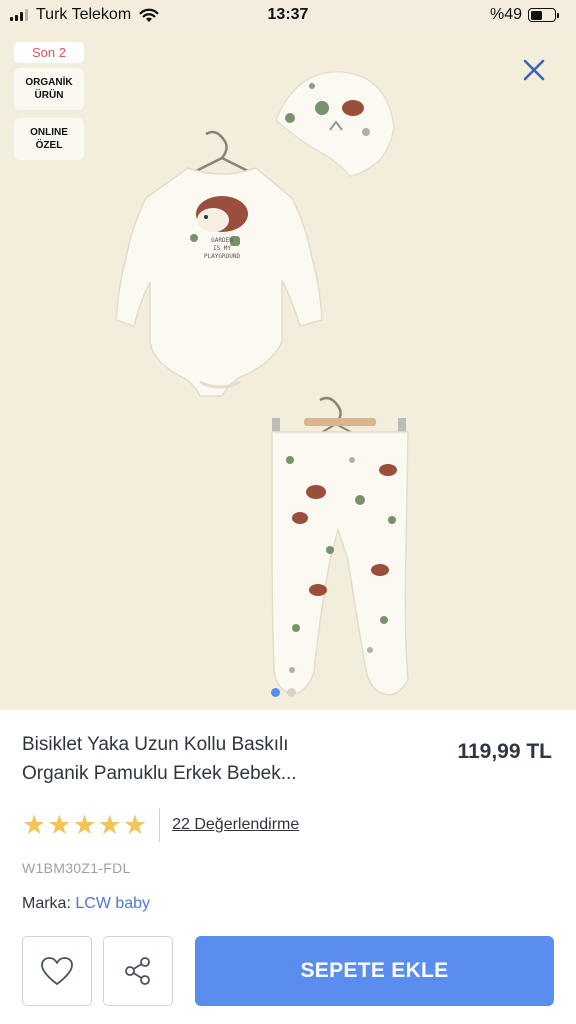  I want to click on favorite-button, so click(57, 971).